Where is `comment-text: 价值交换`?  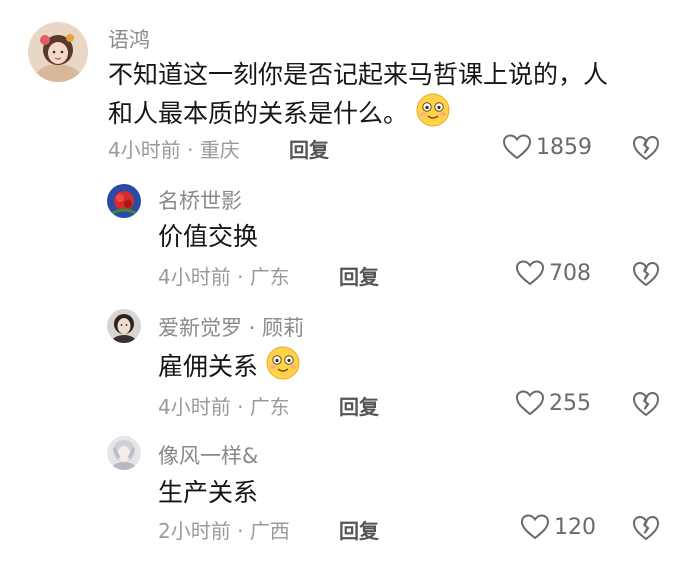 comment-text: 价值交换 is located at coordinates (208, 236).